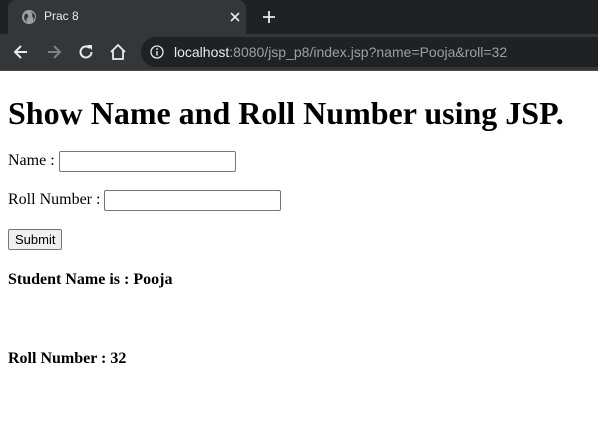  I want to click on student-name-result: Student Name is : Pooja, so click(90, 279).